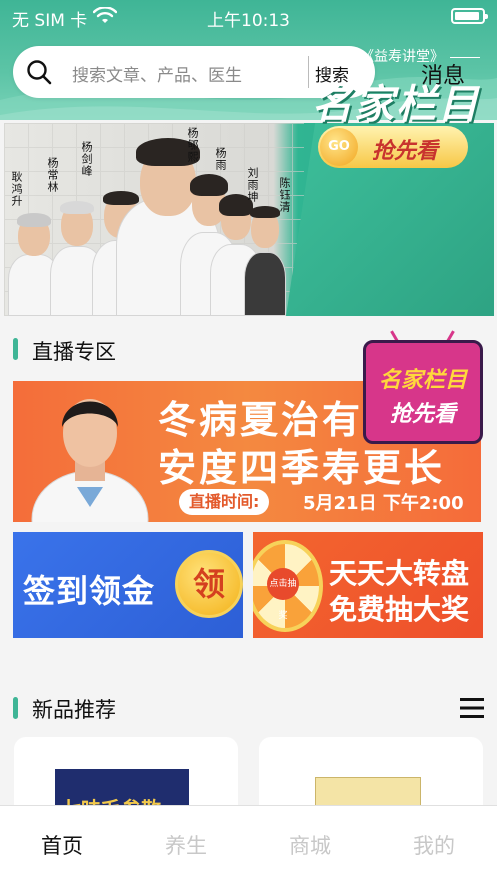  Describe the element at coordinates (39, 72) in the screenshot. I see `search-icon` at that location.